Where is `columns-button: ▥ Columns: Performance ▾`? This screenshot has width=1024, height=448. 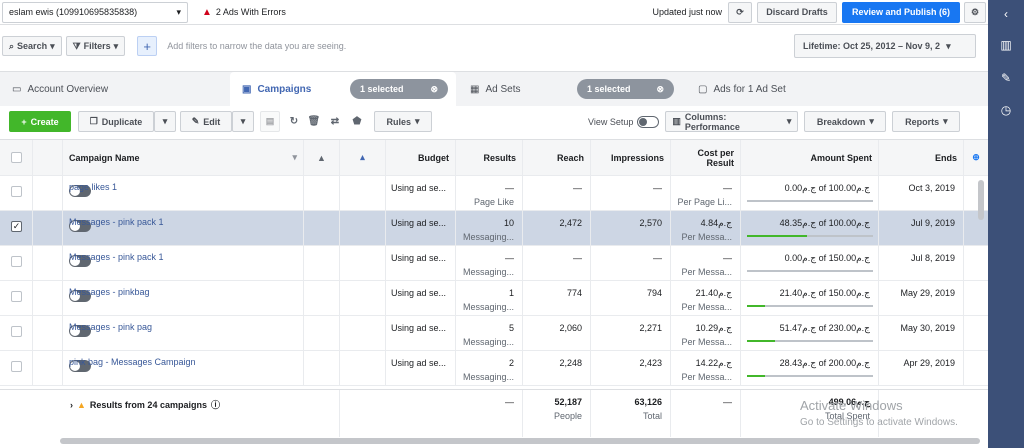 columns-button: ▥ Columns: Performance ▾ is located at coordinates (732, 121).